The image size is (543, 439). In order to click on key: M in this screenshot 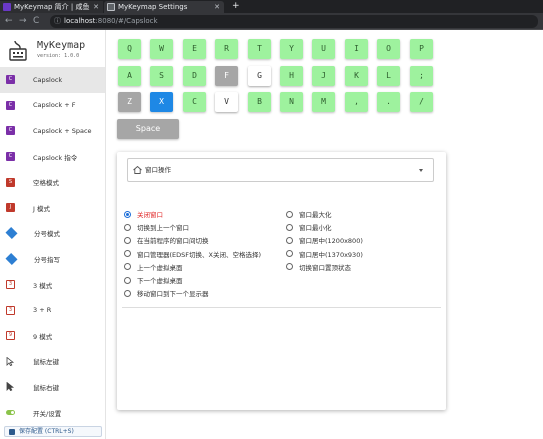, I will do `click(323, 102)`.